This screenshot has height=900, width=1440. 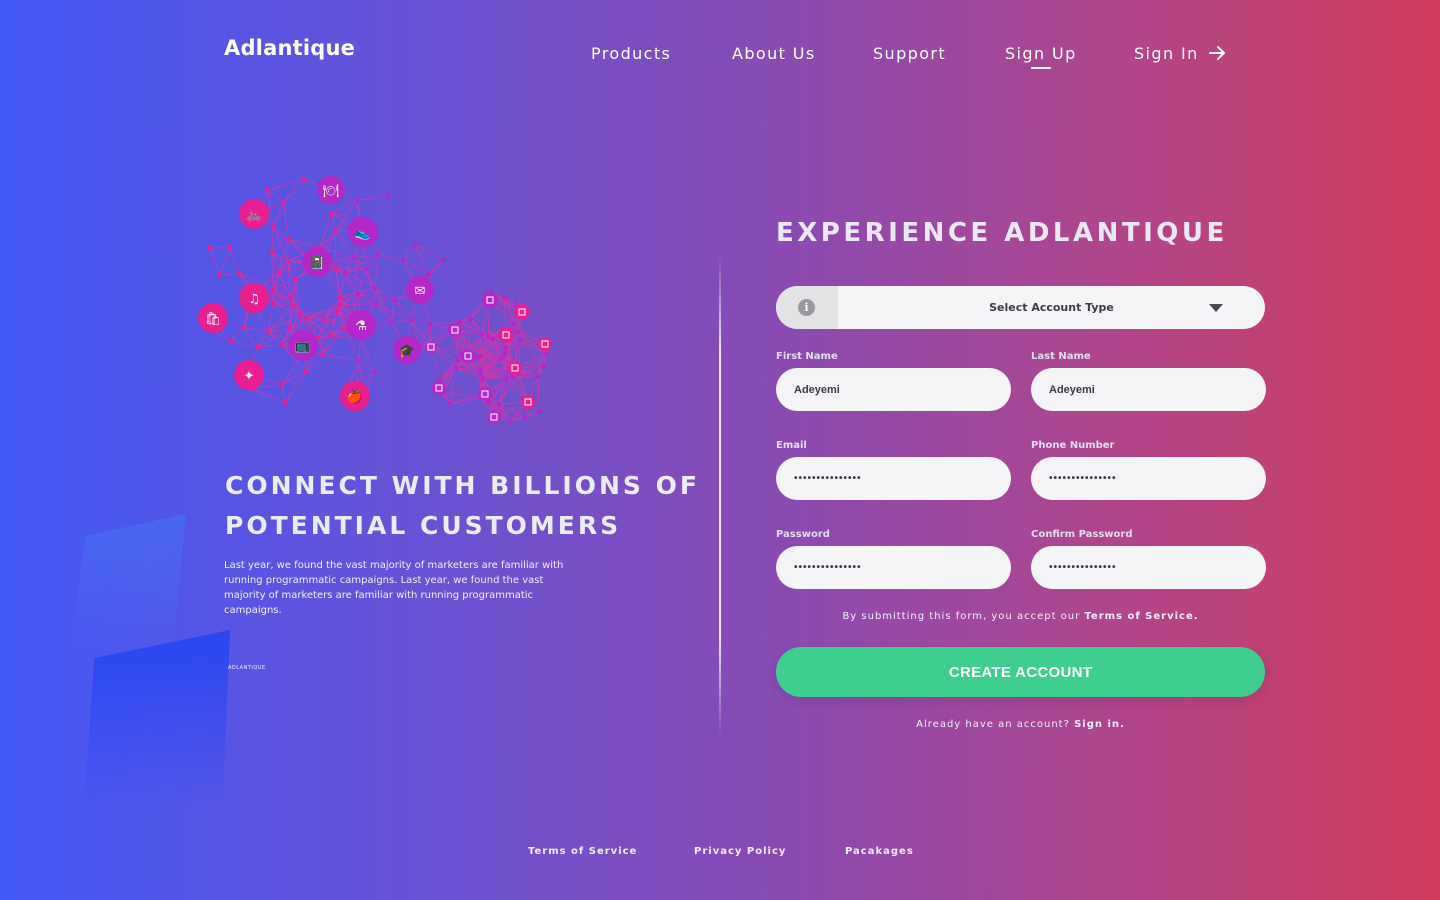 What do you see at coordinates (774, 53) in the screenshot?
I see `nav-about-us: About Us` at bounding box center [774, 53].